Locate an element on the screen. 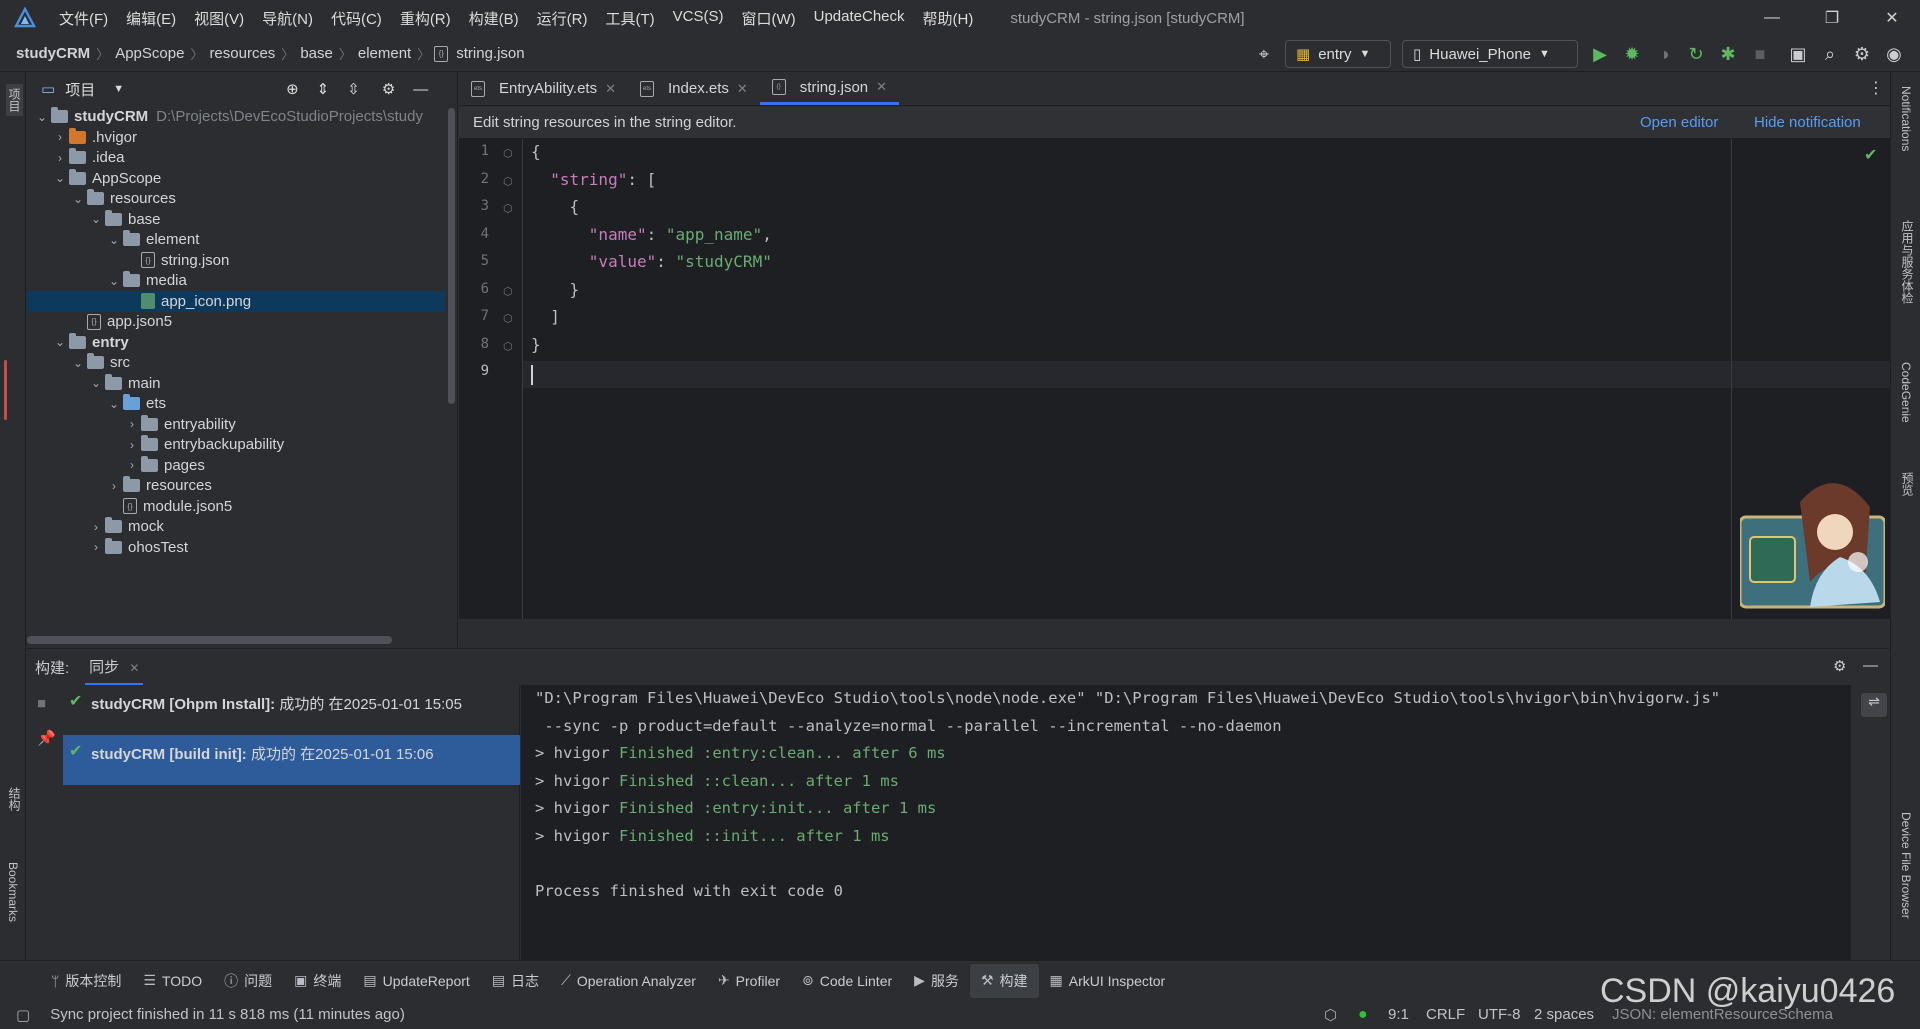 The height and width of the screenshot is (1029, 1920). module-selector: ▦ entry ▼ is located at coordinates (1338, 54).